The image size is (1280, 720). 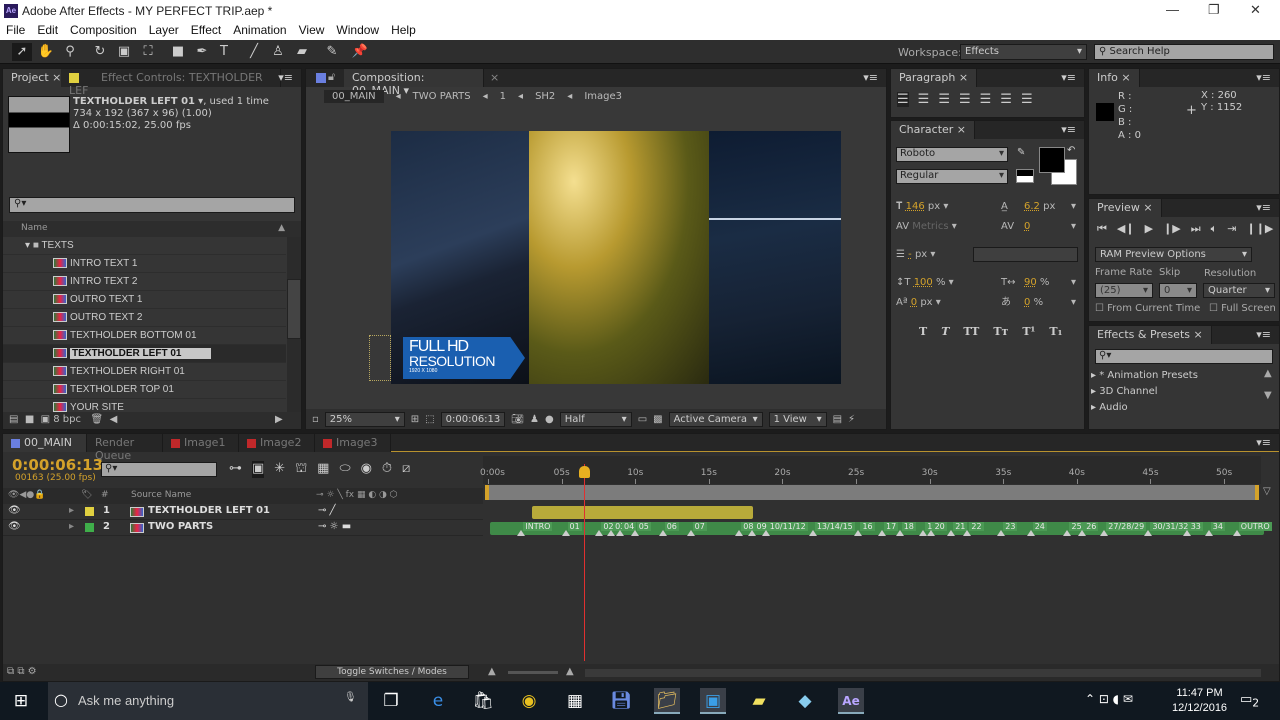 What do you see at coordinates (1126, 229) in the screenshot?
I see `previous-frame-icon: ◀❙` at bounding box center [1126, 229].